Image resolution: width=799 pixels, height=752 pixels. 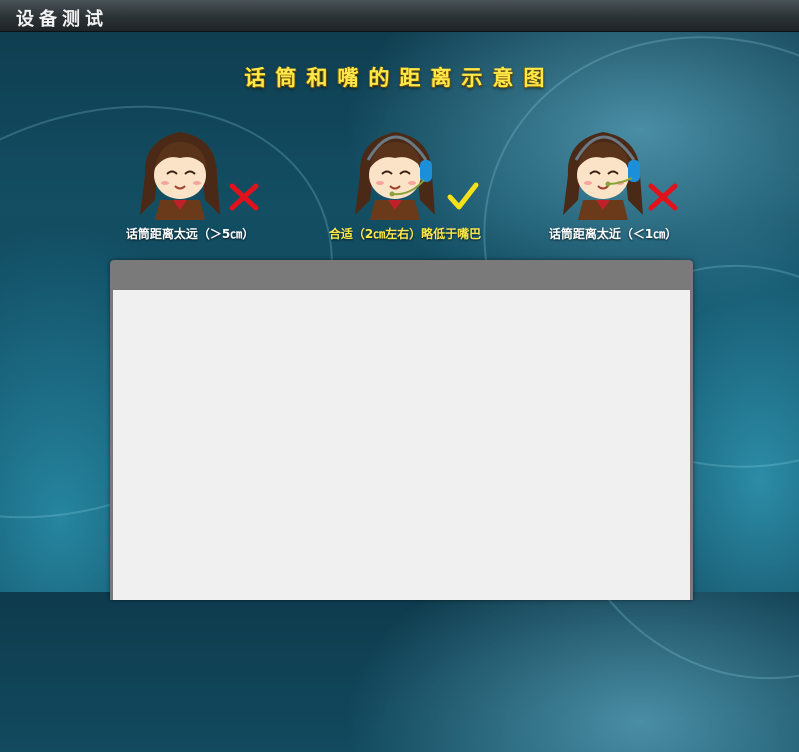 I want to click on girl-character-icon, so click(x=180, y=176).